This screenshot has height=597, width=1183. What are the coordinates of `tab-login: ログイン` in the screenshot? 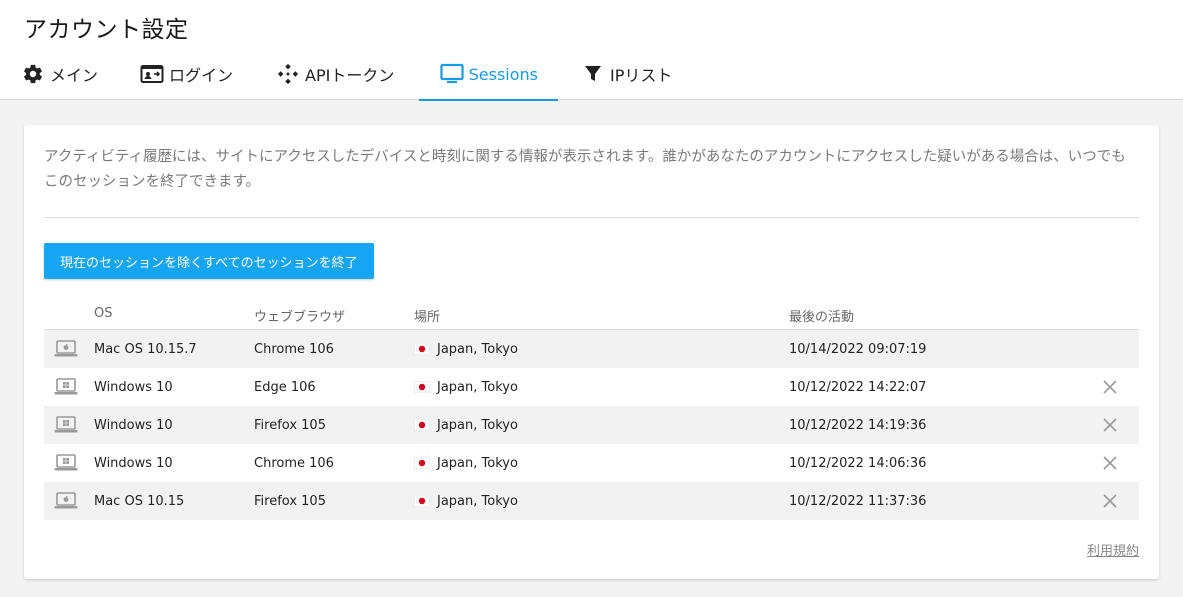 It's located at (186, 74).